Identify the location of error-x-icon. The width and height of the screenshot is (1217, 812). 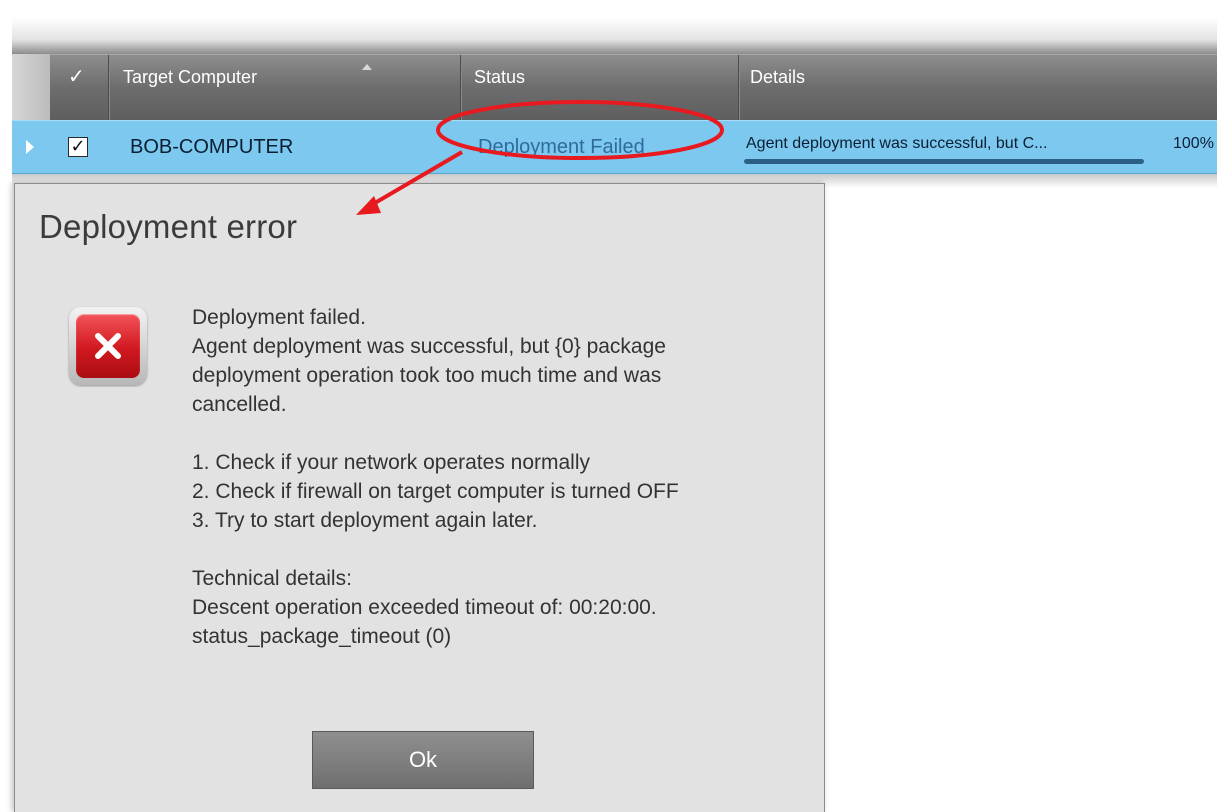
(108, 346).